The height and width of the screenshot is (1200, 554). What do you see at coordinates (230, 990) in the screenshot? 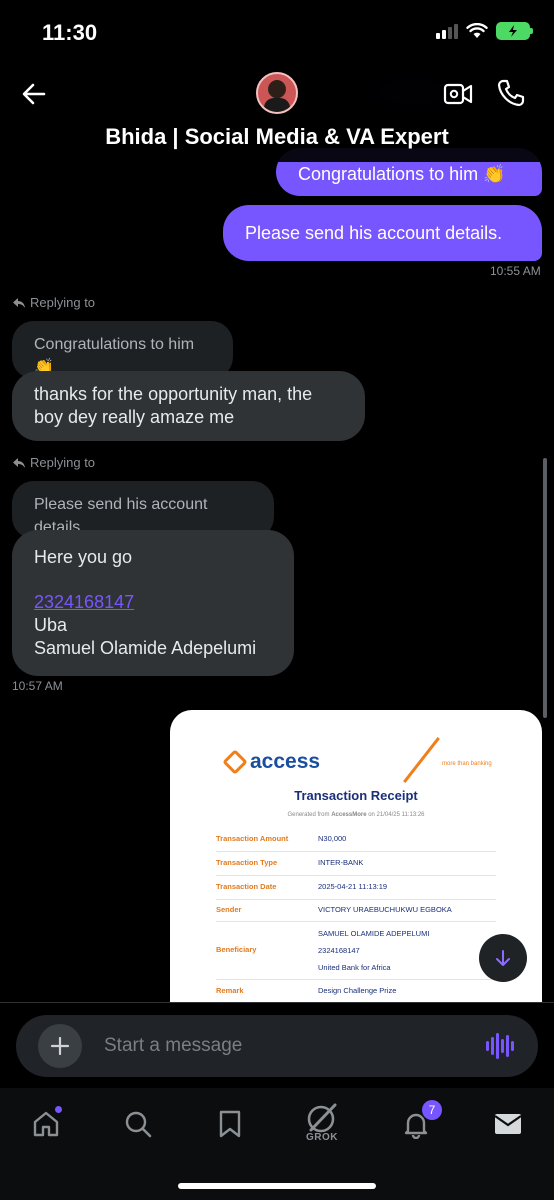
I see `receipt-label: Remark` at bounding box center [230, 990].